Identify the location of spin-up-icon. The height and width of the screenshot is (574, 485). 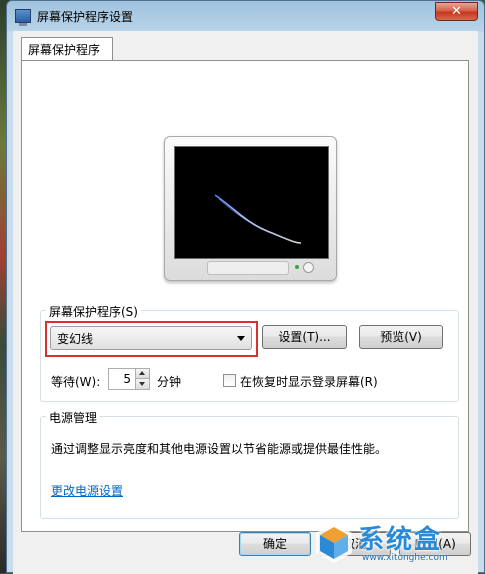
(142, 374).